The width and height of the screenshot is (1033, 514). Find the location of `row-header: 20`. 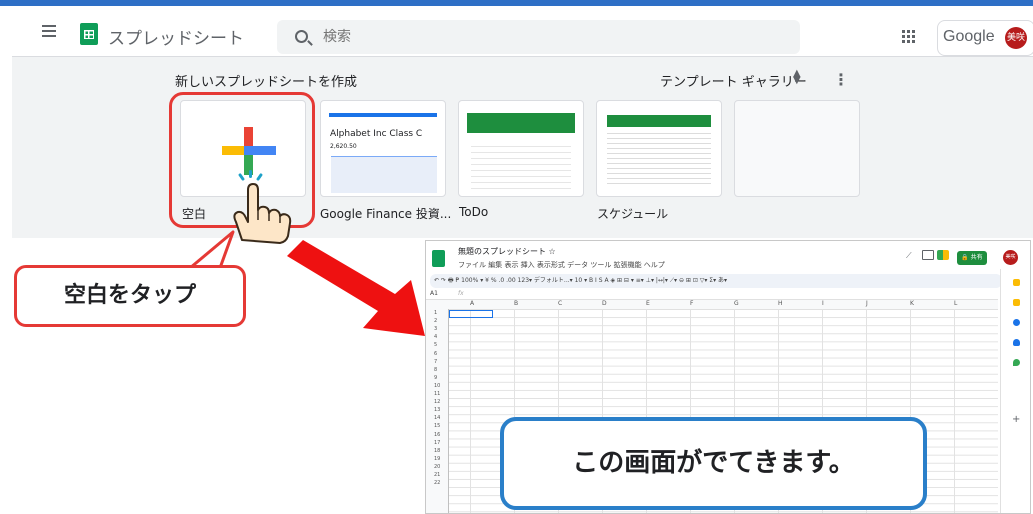

row-header: 20 is located at coordinates (437, 467).